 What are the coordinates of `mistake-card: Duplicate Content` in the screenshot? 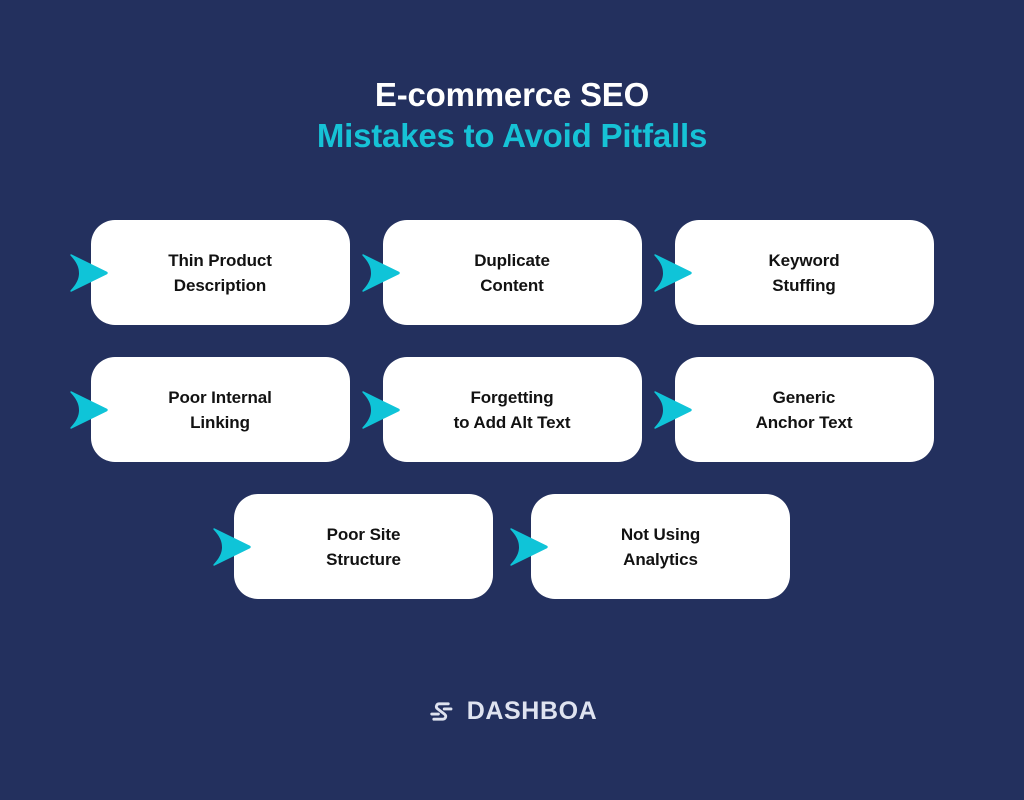 It's located at (512, 272).